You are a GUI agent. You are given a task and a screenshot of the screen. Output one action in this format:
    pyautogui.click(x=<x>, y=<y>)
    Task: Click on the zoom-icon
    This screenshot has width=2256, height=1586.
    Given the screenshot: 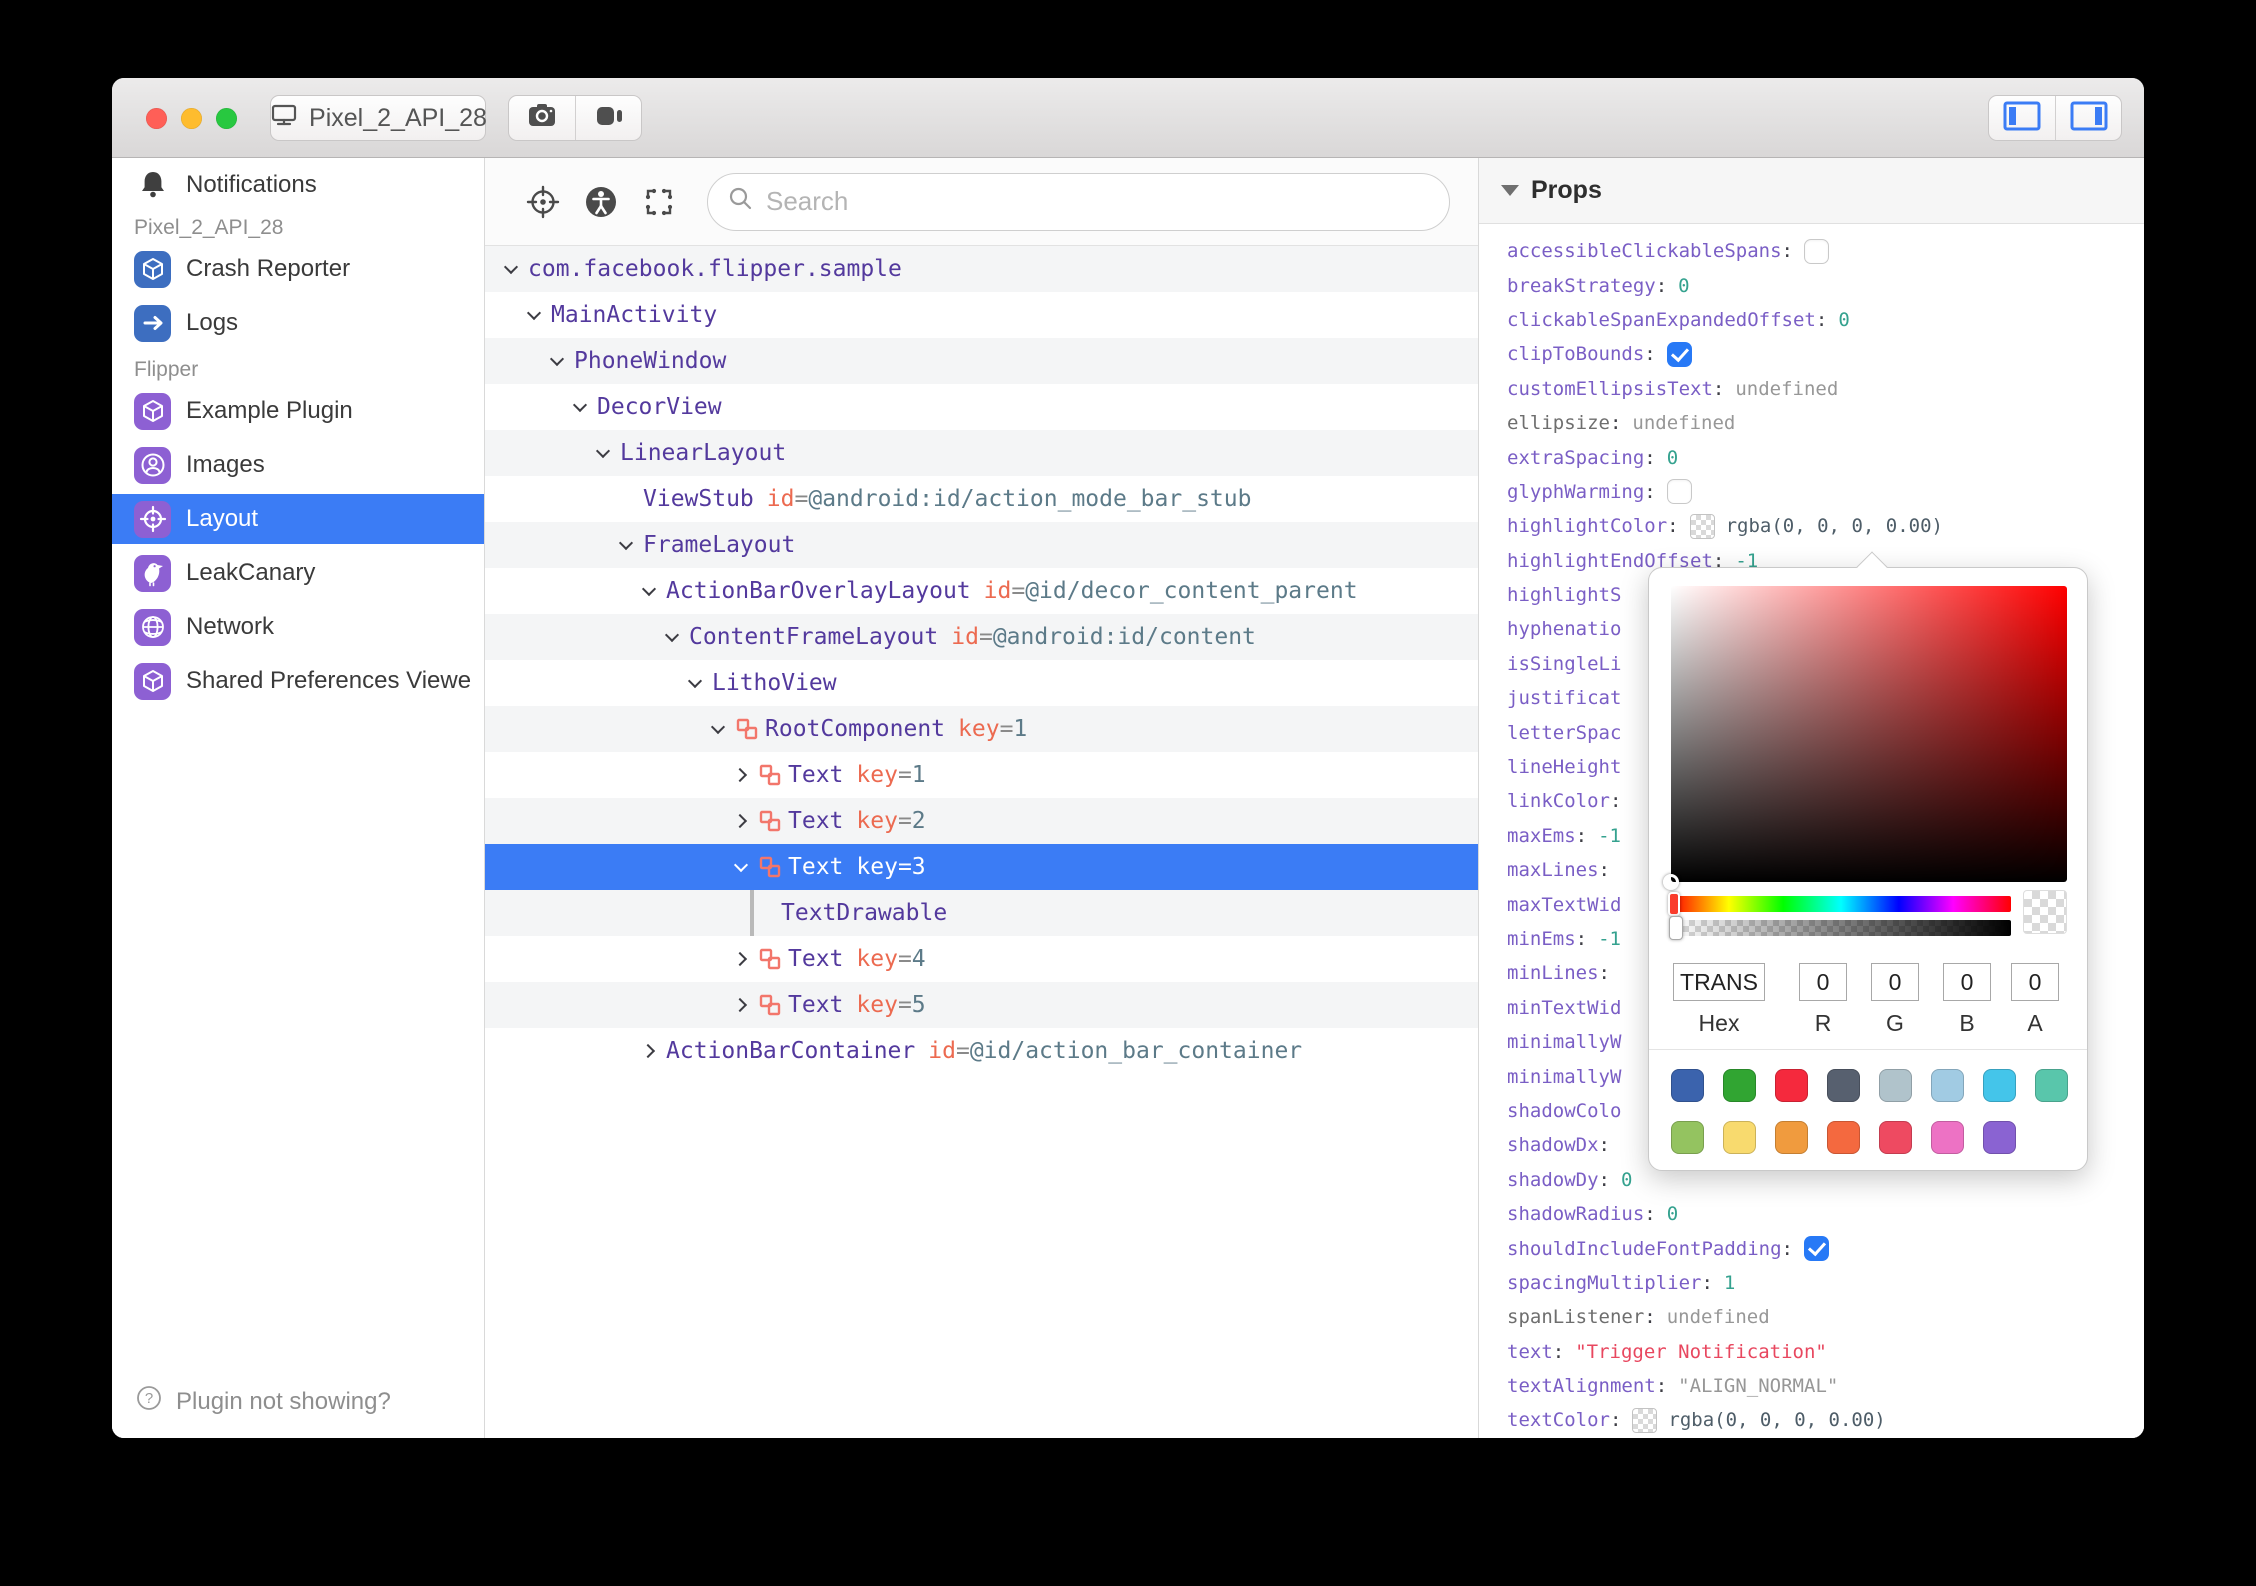 What is the action you would take?
    pyautogui.click(x=226, y=118)
    